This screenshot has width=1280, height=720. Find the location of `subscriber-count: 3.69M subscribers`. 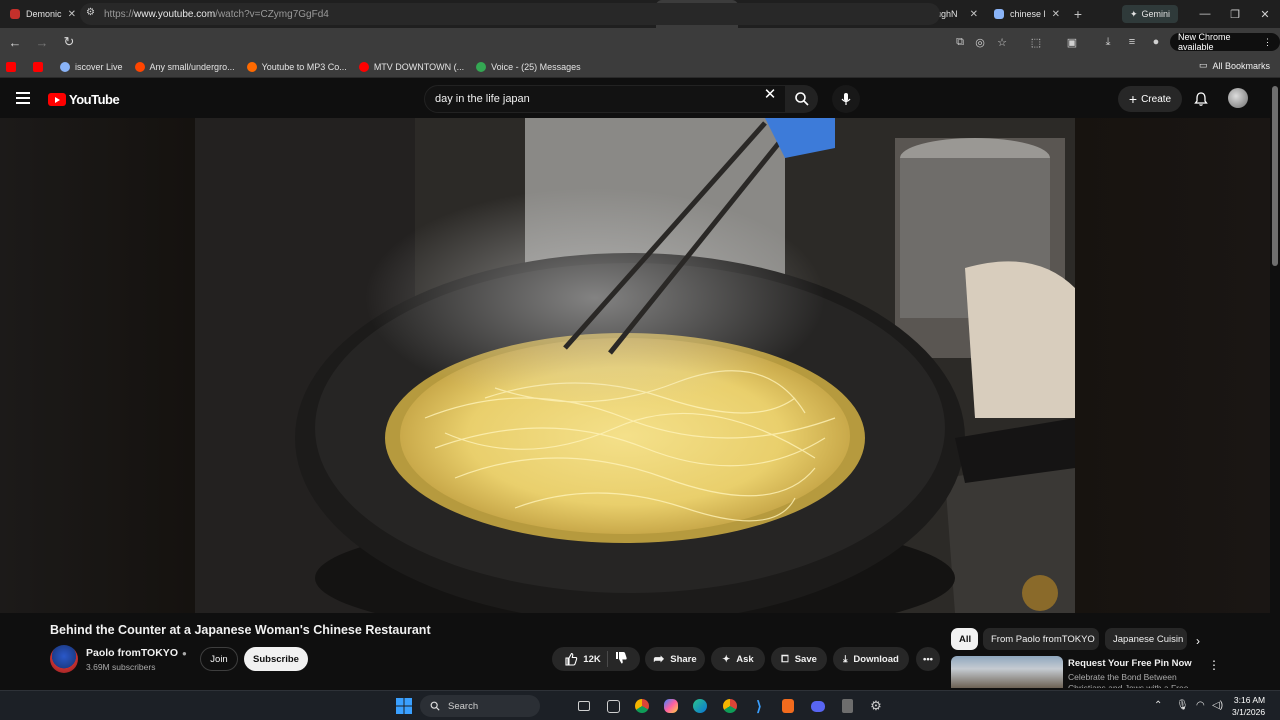

subscriber-count: 3.69M subscribers is located at coordinates (121, 667).